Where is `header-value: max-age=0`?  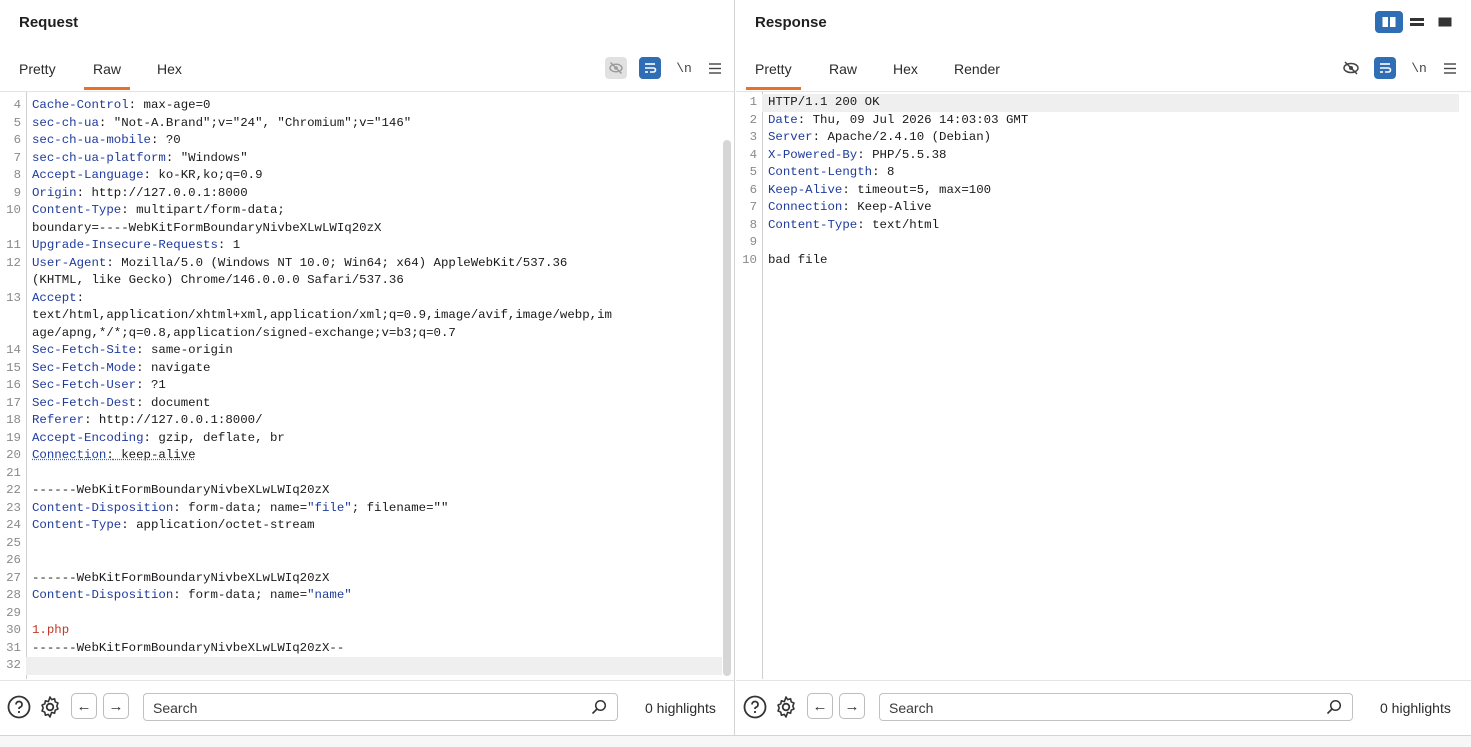 header-value: max-age=0 is located at coordinates (173, 105).